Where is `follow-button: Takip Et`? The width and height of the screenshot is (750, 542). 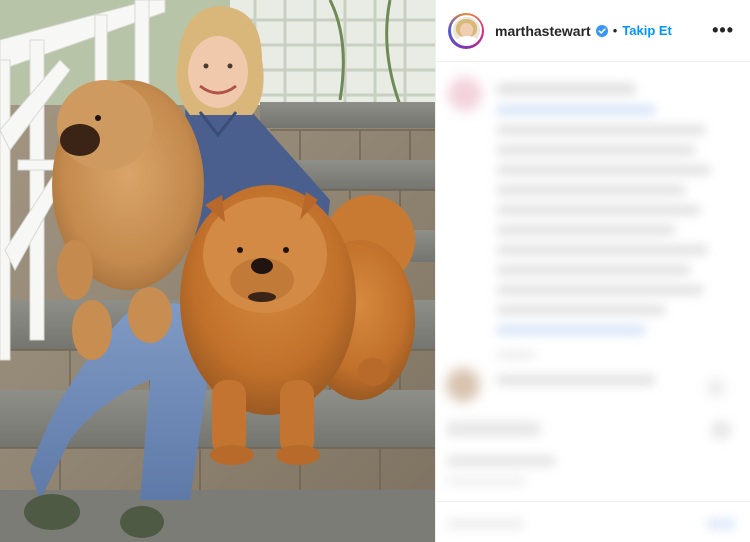 follow-button: Takip Et is located at coordinates (647, 30).